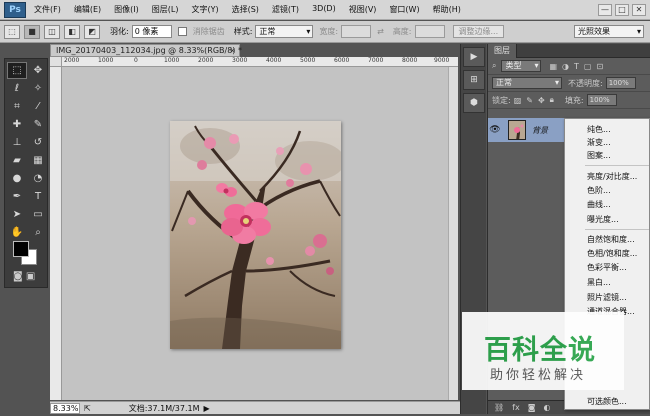 This screenshot has height=416, width=650. I want to click on menu-edit: 编辑(E), so click(87, 9).